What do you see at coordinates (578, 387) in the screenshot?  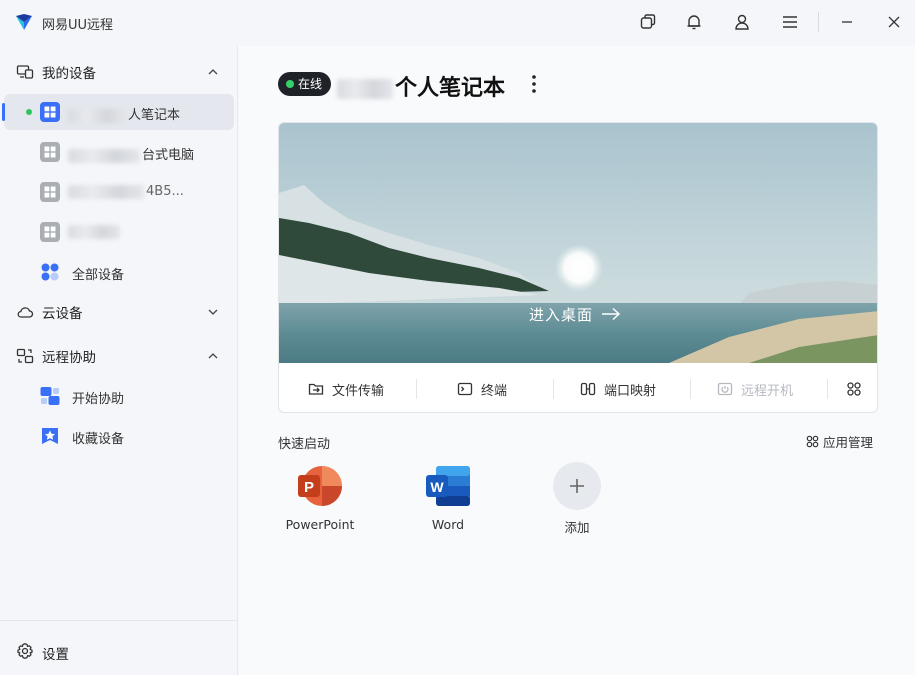 I see `device-action-bar: 文件传输 终端 端口映射 远程开机` at bounding box center [578, 387].